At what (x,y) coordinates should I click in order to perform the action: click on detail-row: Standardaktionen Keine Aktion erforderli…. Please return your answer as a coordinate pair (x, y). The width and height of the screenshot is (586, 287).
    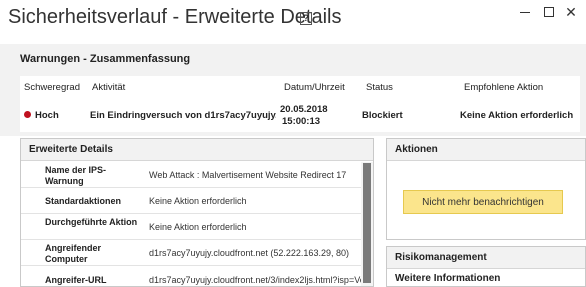
    Looking at the image, I should click on (191, 201).